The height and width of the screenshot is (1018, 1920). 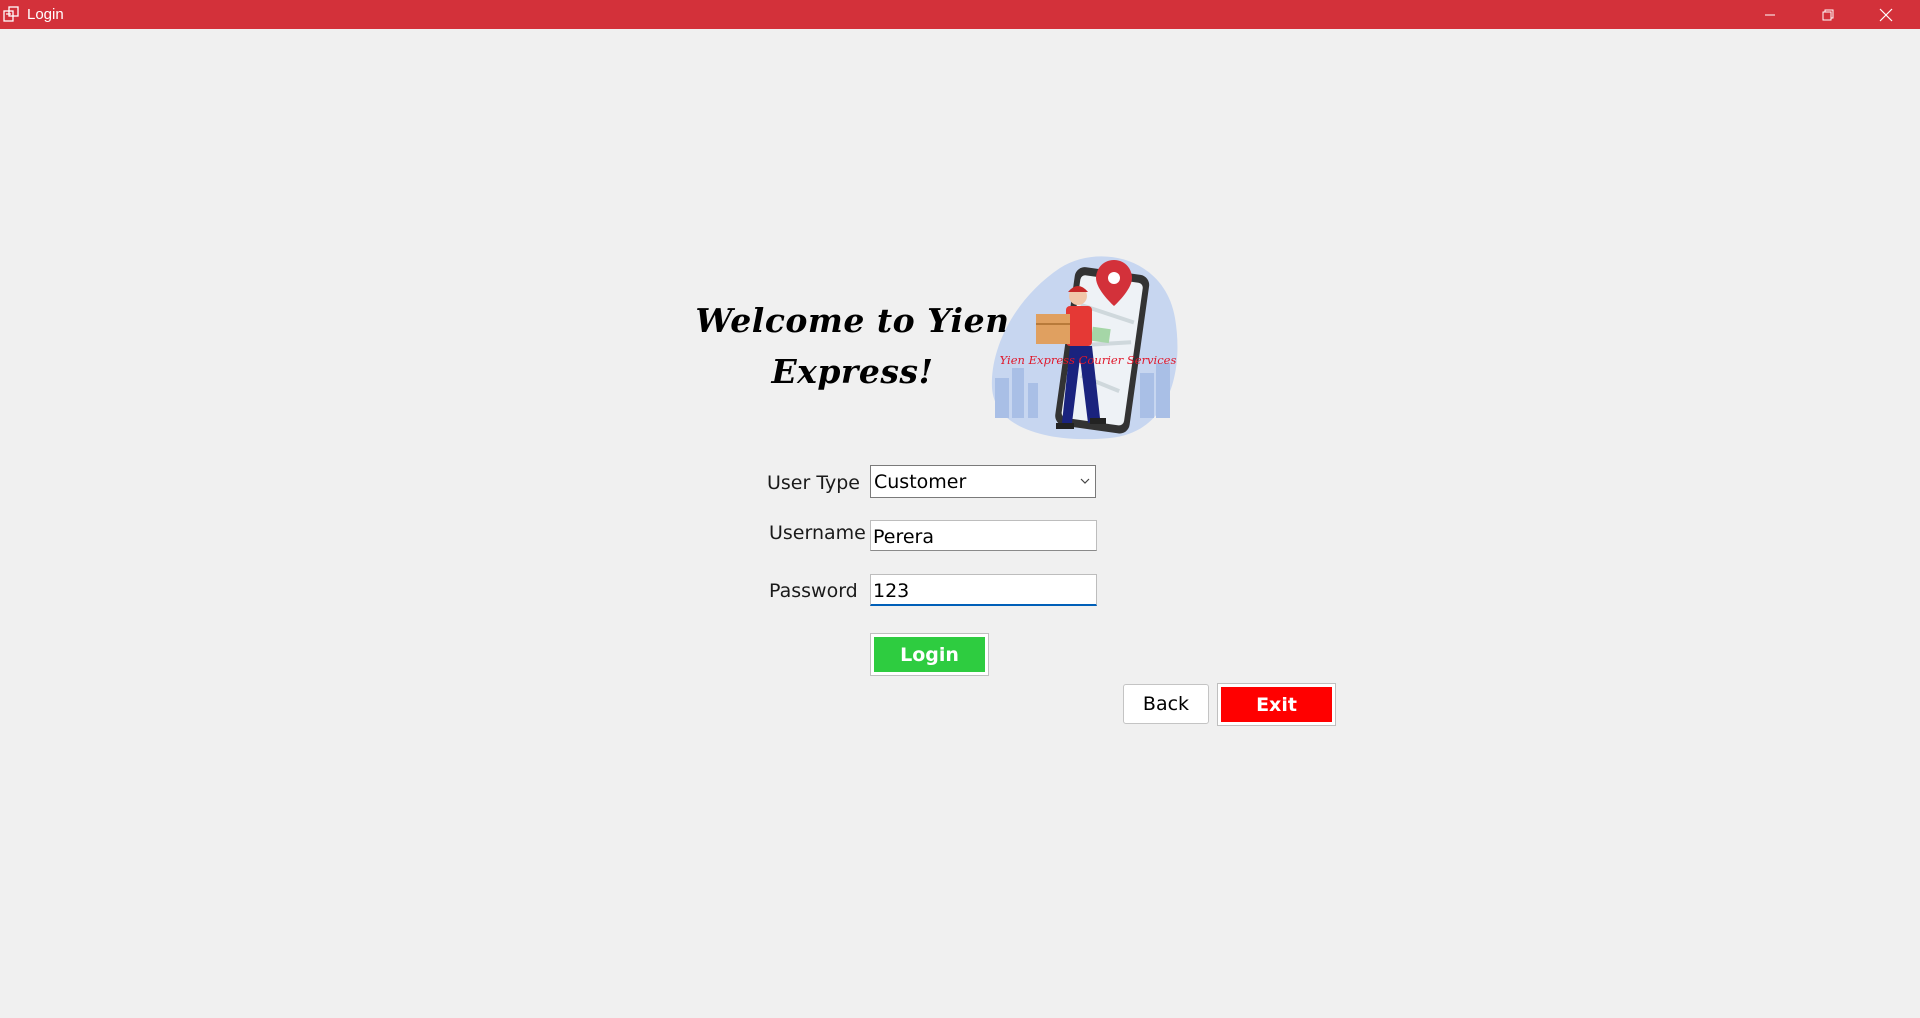 What do you see at coordinates (1084, 348) in the screenshot?
I see `courier-illustration` at bounding box center [1084, 348].